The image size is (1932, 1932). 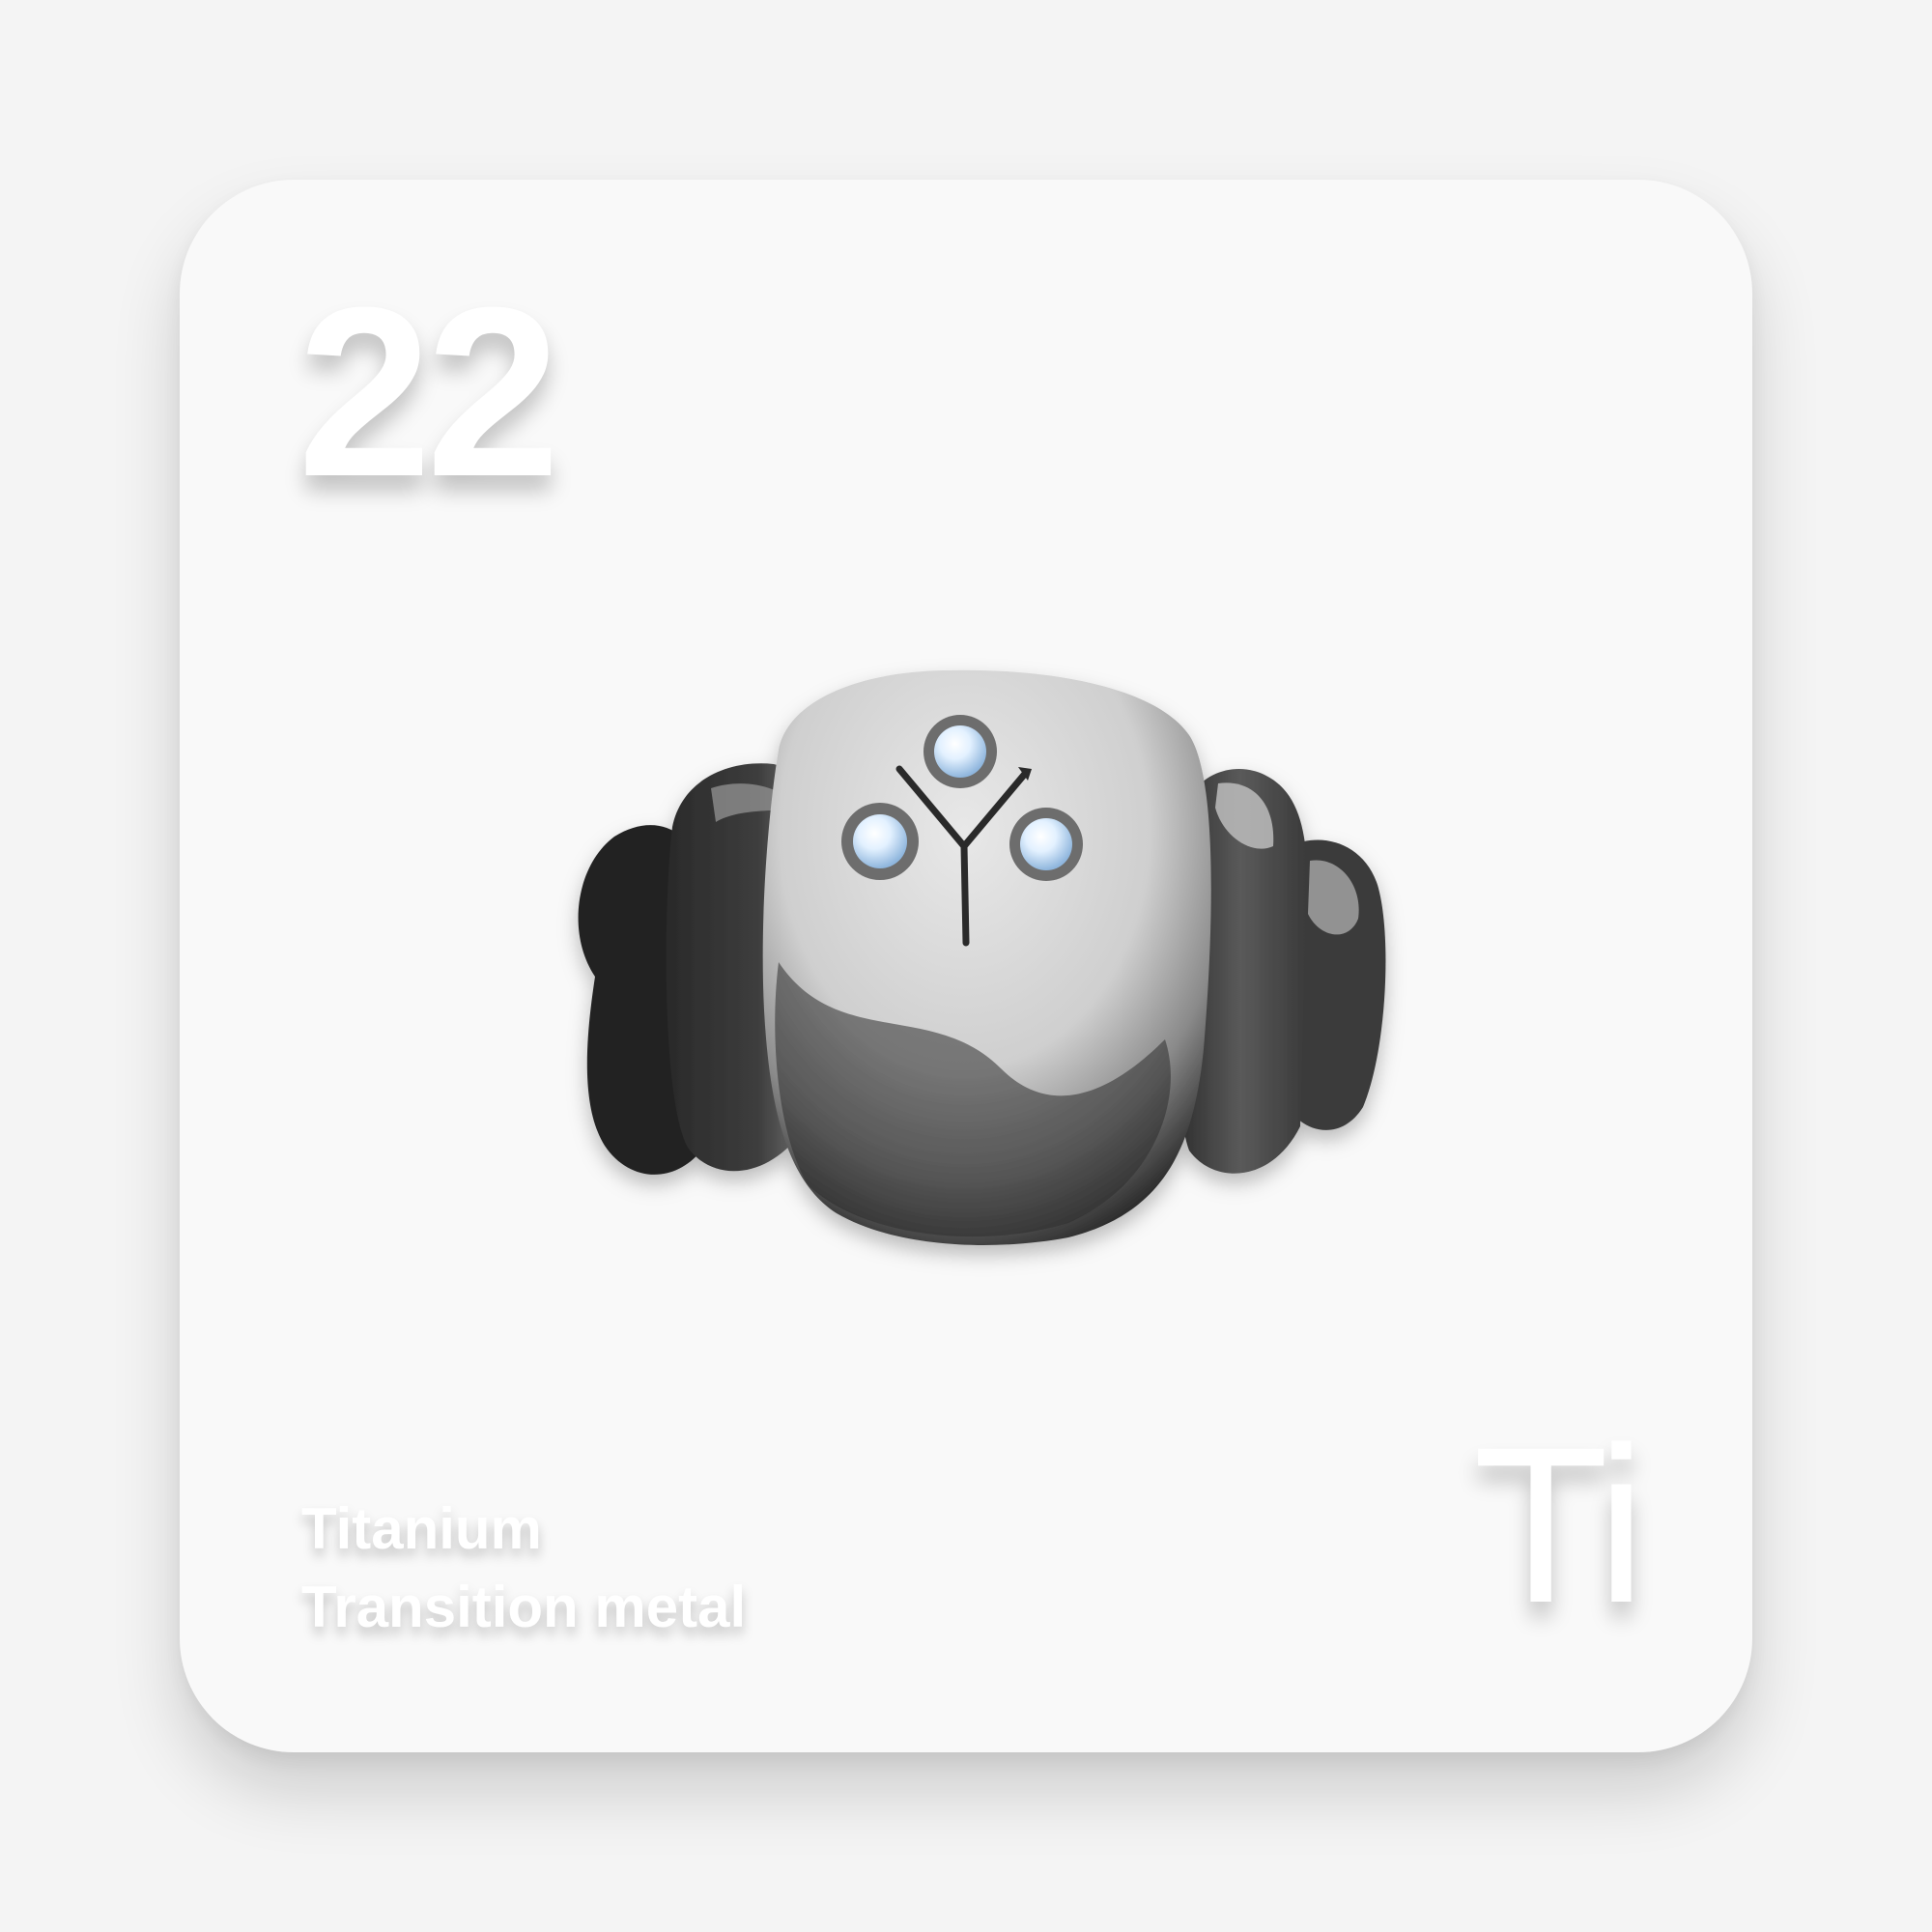 What do you see at coordinates (960, 751) in the screenshot?
I see `gem-top` at bounding box center [960, 751].